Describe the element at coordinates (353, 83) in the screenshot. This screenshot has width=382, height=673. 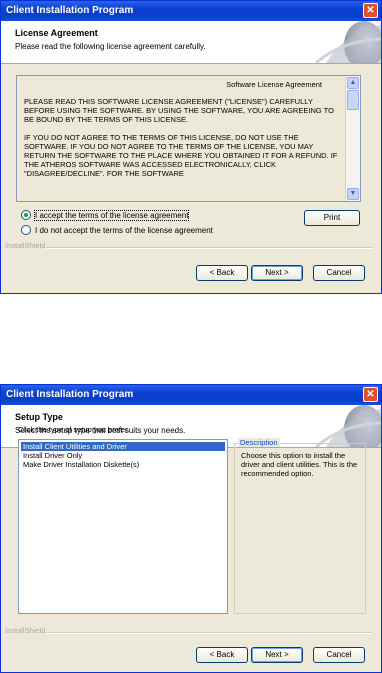
I see `scroll-up-arrow-icon: ▲` at that location.